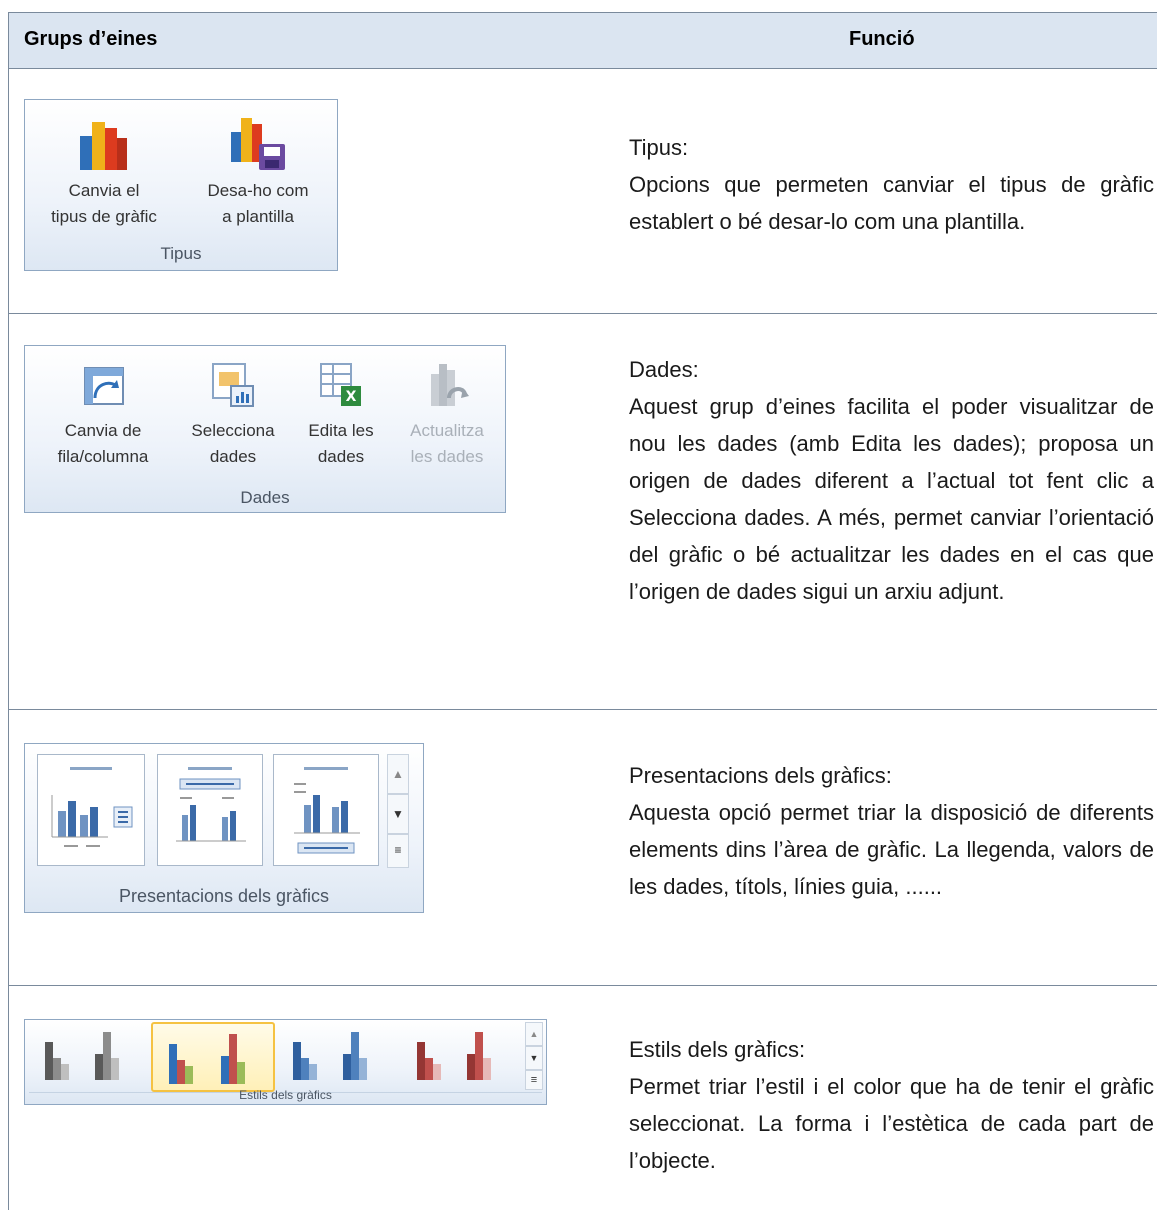  I want to click on group-label-estils: Estils dels gràfics, so click(285, 1095).